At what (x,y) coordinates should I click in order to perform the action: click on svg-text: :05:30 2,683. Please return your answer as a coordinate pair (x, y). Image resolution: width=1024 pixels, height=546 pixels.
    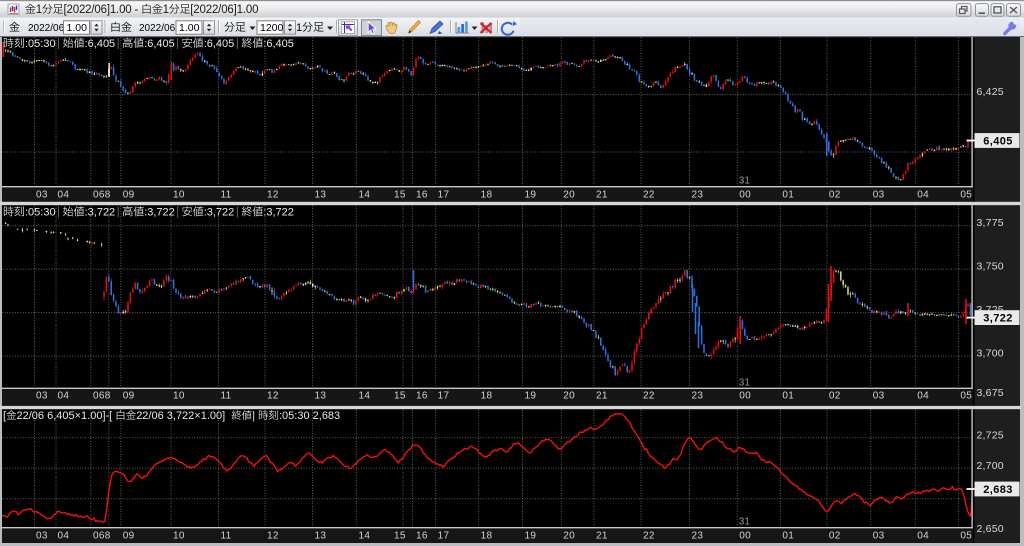
    Looking at the image, I should click on (309, 416).